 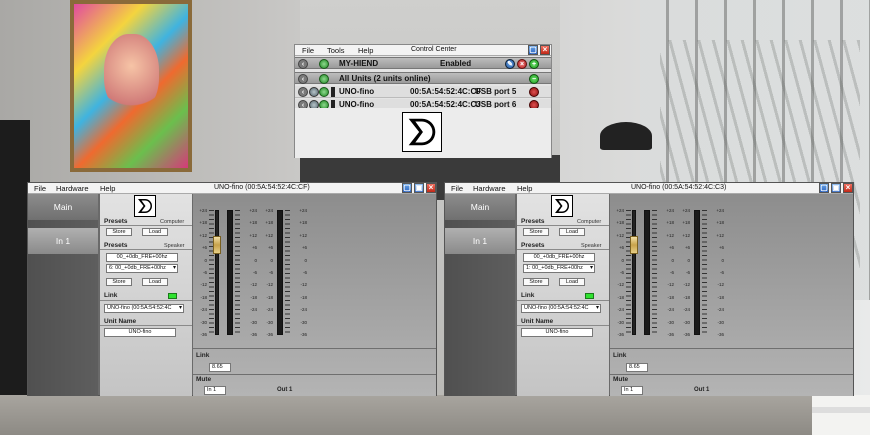 I want to click on scale-tick-label: -18, so click(x=620, y=297).